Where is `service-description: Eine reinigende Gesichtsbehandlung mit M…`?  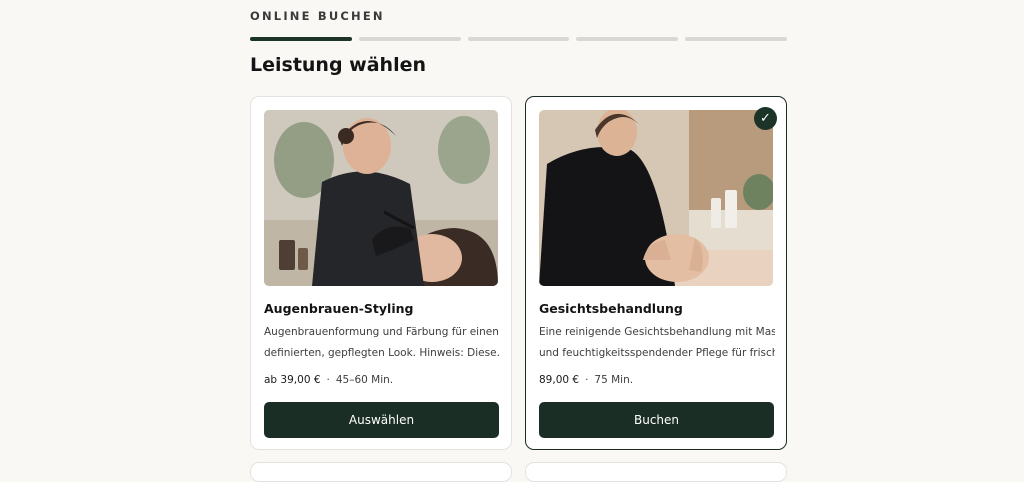 service-description: Eine reinigende Gesichtsbehandlung mit M… is located at coordinates (657, 343).